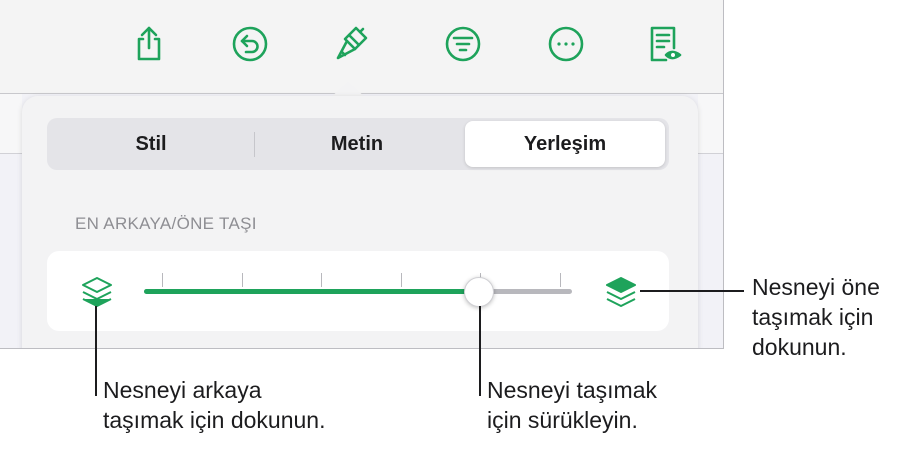 The height and width of the screenshot is (451, 918). What do you see at coordinates (214, 405) in the screenshot?
I see `callout-back: Nesneyi arkaya taşımak için dokunun.` at bounding box center [214, 405].